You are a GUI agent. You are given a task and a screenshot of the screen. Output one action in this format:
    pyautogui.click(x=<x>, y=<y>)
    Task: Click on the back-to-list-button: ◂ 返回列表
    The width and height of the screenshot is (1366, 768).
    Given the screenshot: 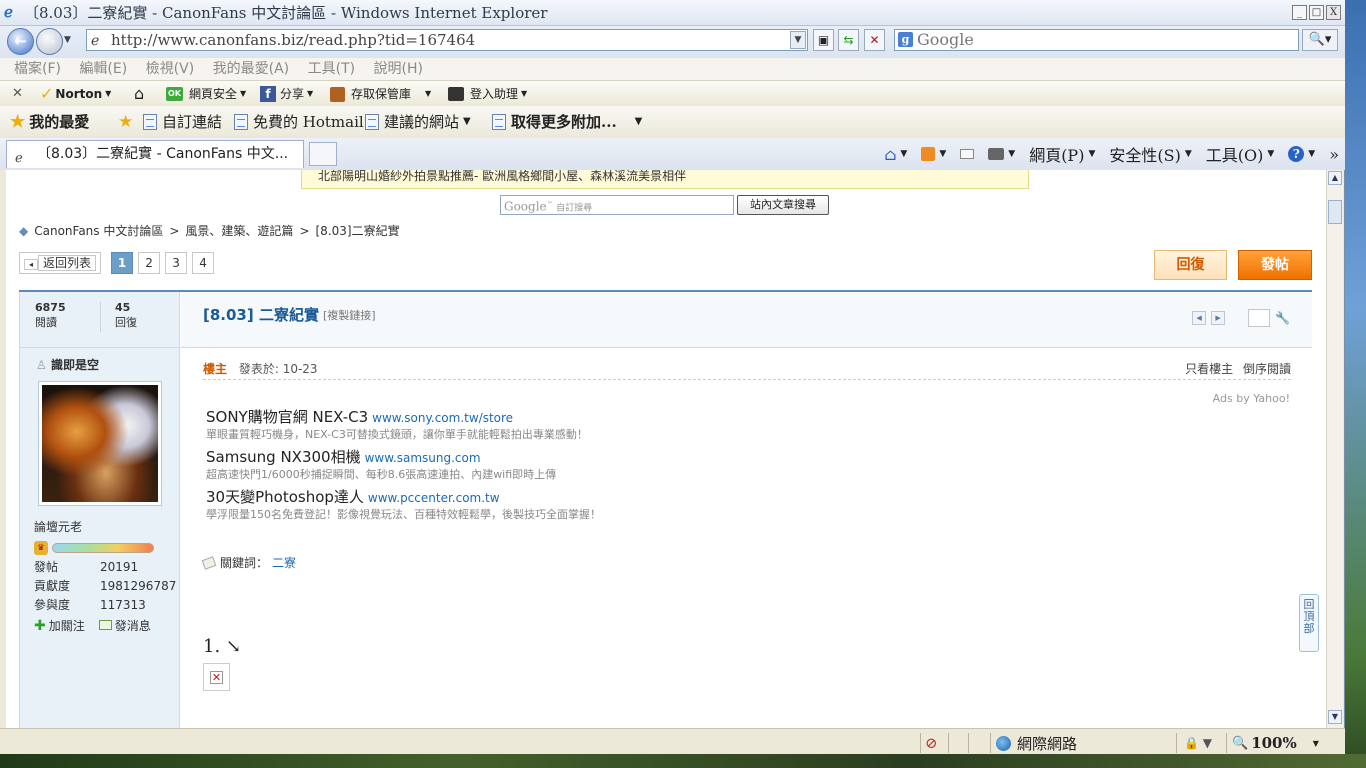 What is the action you would take?
    pyautogui.click(x=60, y=263)
    